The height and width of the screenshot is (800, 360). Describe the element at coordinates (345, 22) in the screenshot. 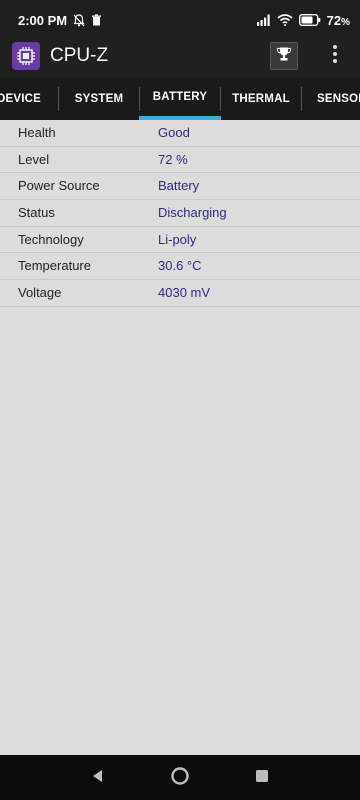

I see `battery-percent-suffix: %` at that location.